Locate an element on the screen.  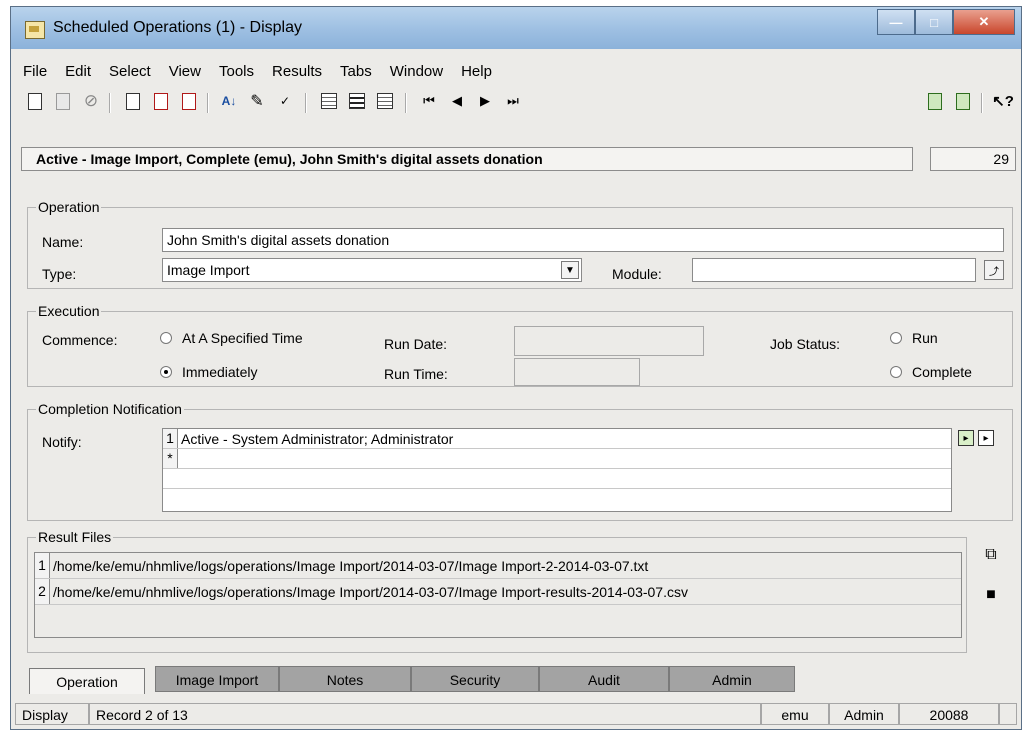
radio-label: Complete is located at coordinates (942, 372).